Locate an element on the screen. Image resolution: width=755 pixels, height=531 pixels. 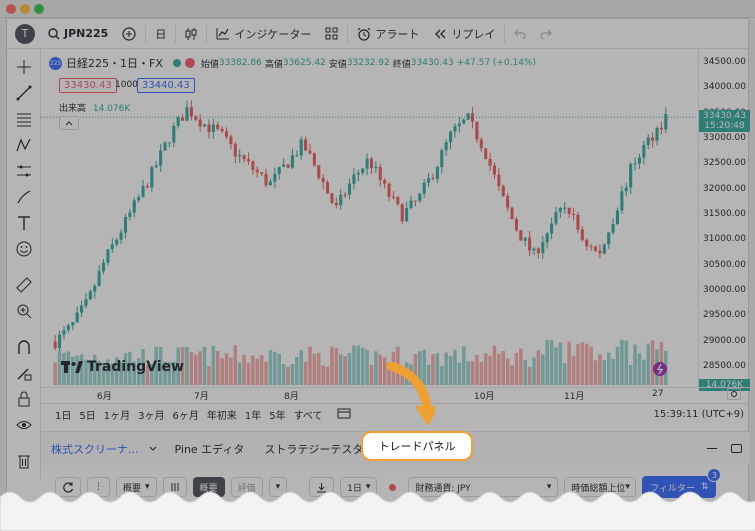
chevron-down-icon is located at coordinates (153, 448).